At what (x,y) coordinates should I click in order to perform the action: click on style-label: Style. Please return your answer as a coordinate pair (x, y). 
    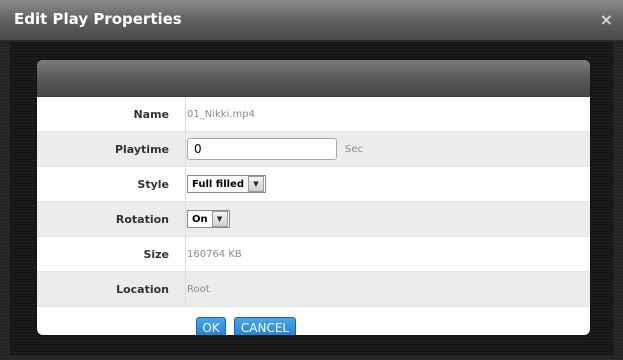
    Looking at the image, I should click on (153, 184).